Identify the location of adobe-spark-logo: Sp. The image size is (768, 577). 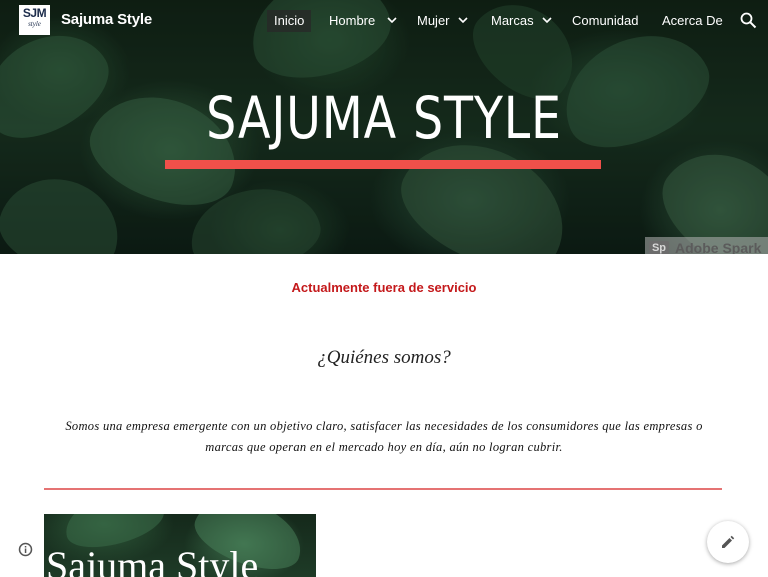
(659, 247).